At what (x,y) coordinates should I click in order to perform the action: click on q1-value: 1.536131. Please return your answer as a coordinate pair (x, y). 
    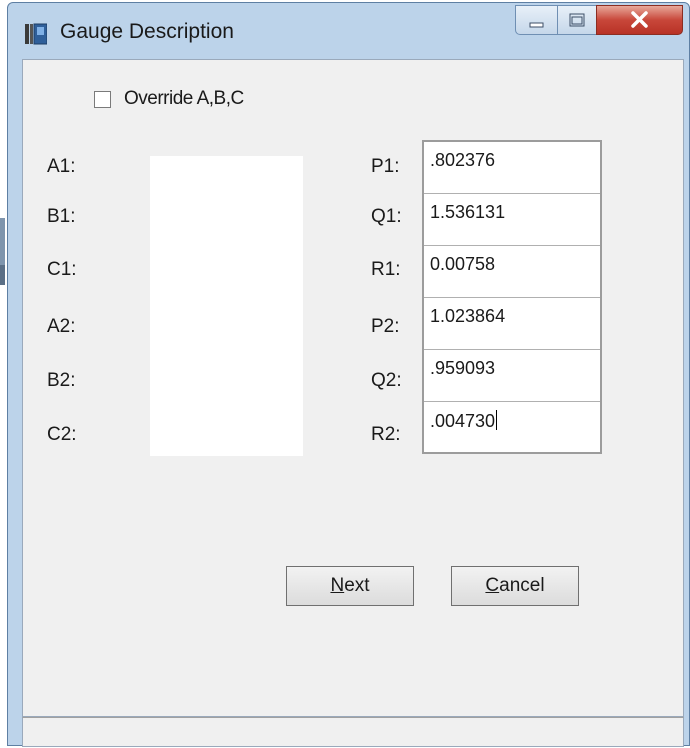
    Looking at the image, I should click on (468, 212).